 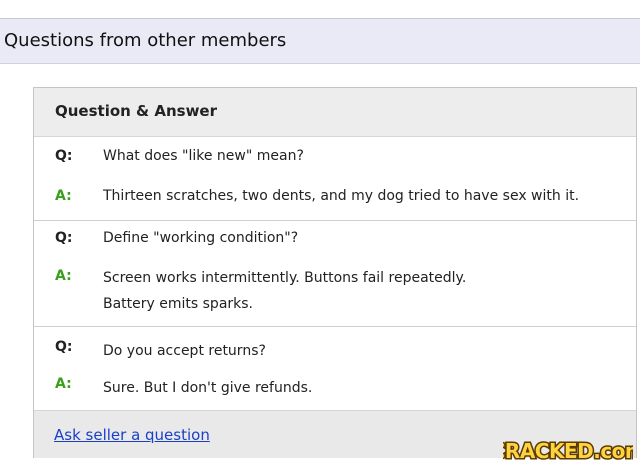 I want to click on watermark-text: CRACKED.com, so click(x=568, y=451).